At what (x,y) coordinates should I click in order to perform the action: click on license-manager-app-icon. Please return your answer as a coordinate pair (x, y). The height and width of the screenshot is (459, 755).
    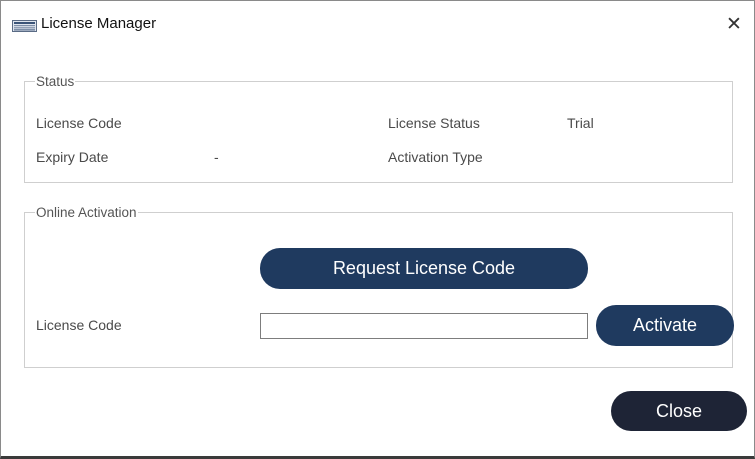
    Looking at the image, I should click on (24, 26).